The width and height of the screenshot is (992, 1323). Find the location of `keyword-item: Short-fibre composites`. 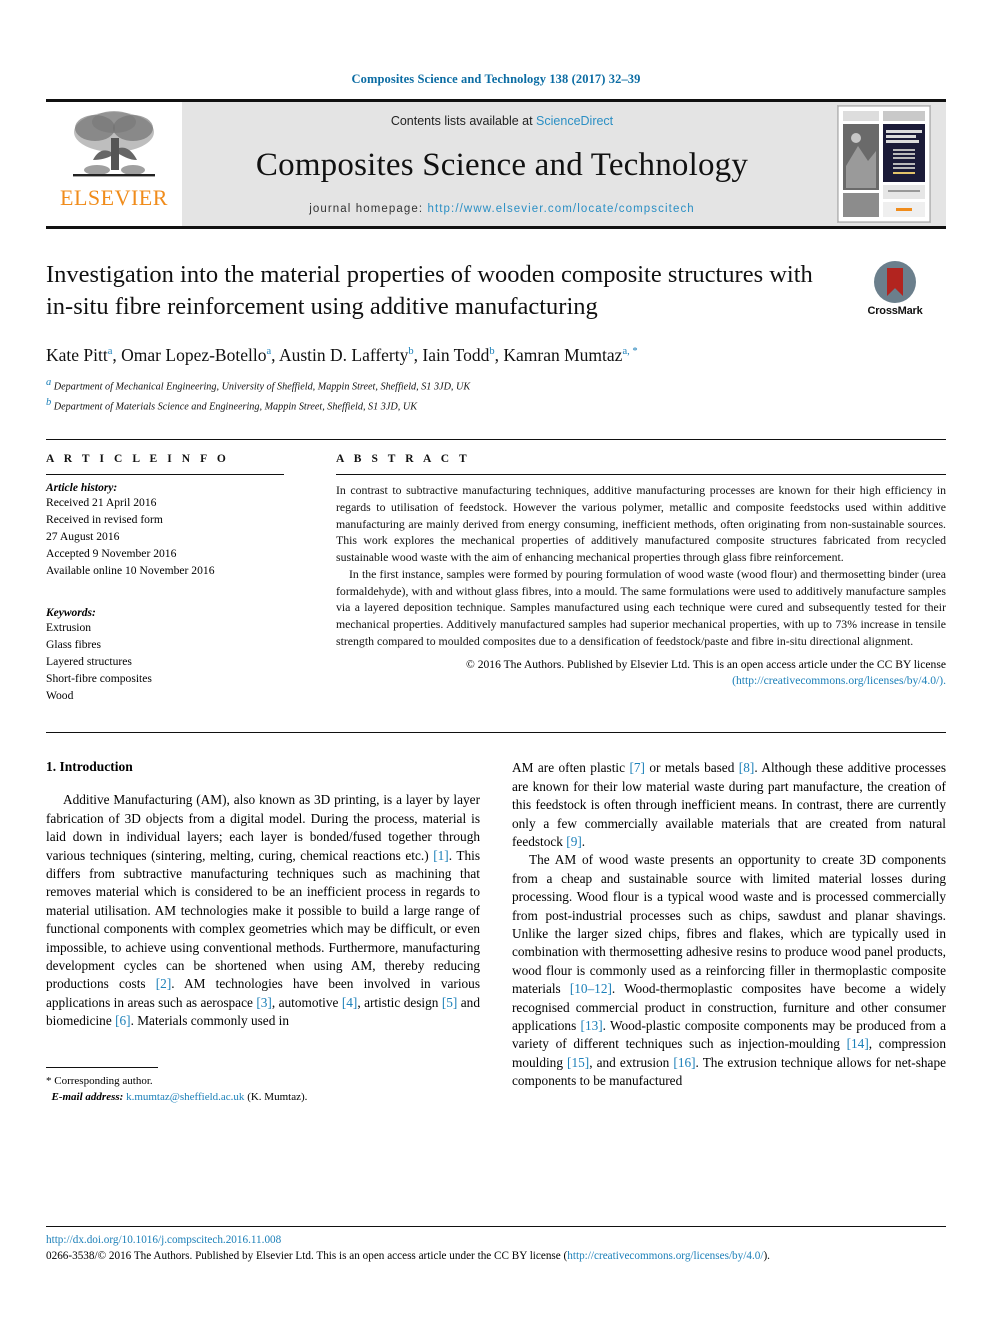

keyword-item: Short-fibre composites is located at coordinates (99, 679).